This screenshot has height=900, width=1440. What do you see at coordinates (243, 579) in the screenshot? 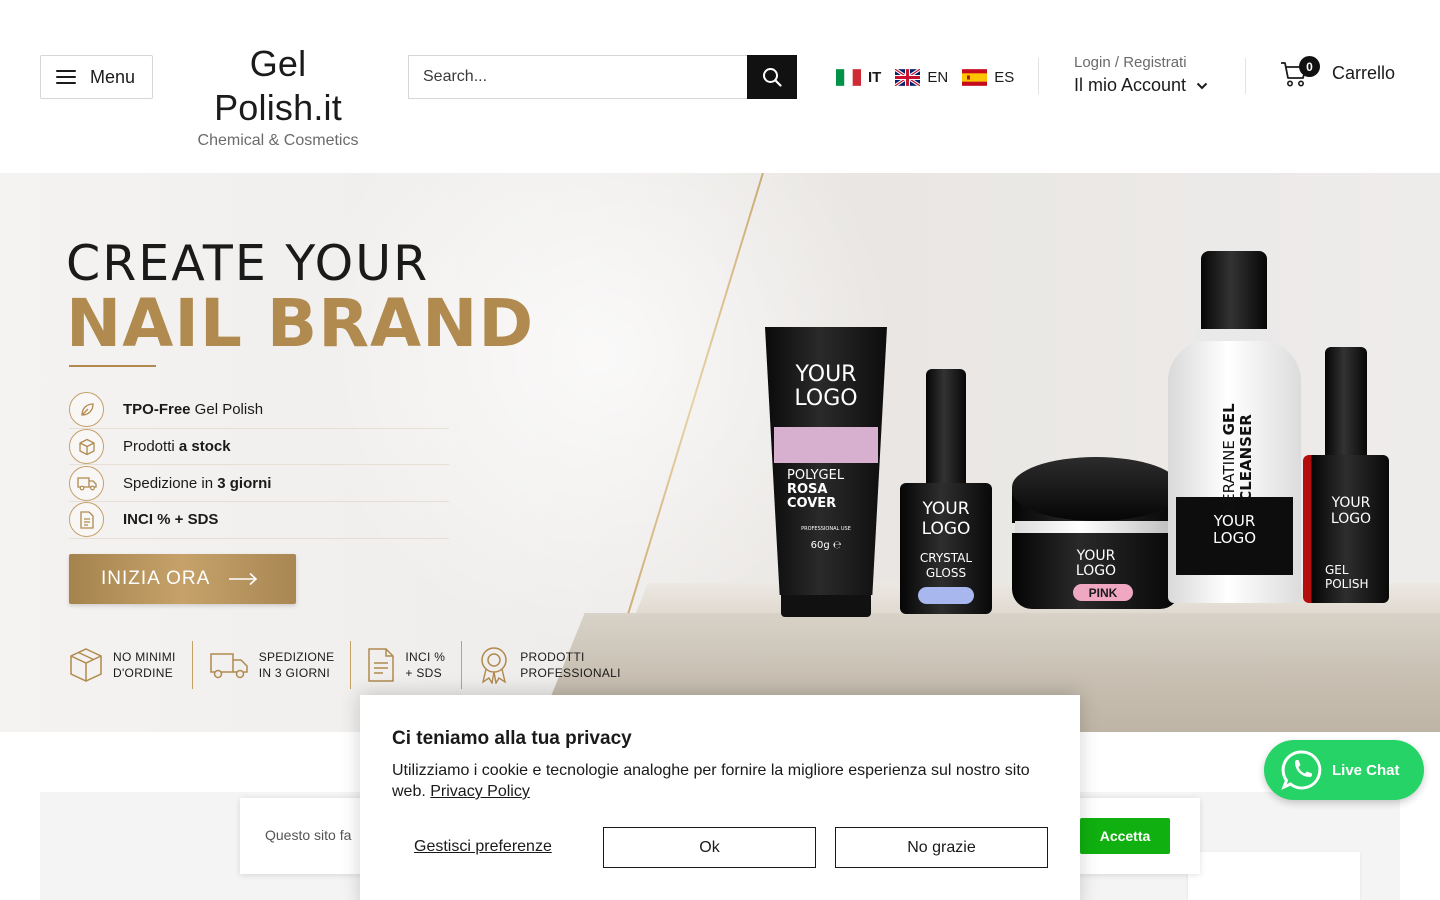
I see `arrow-right-icon` at bounding box center [243, 579].